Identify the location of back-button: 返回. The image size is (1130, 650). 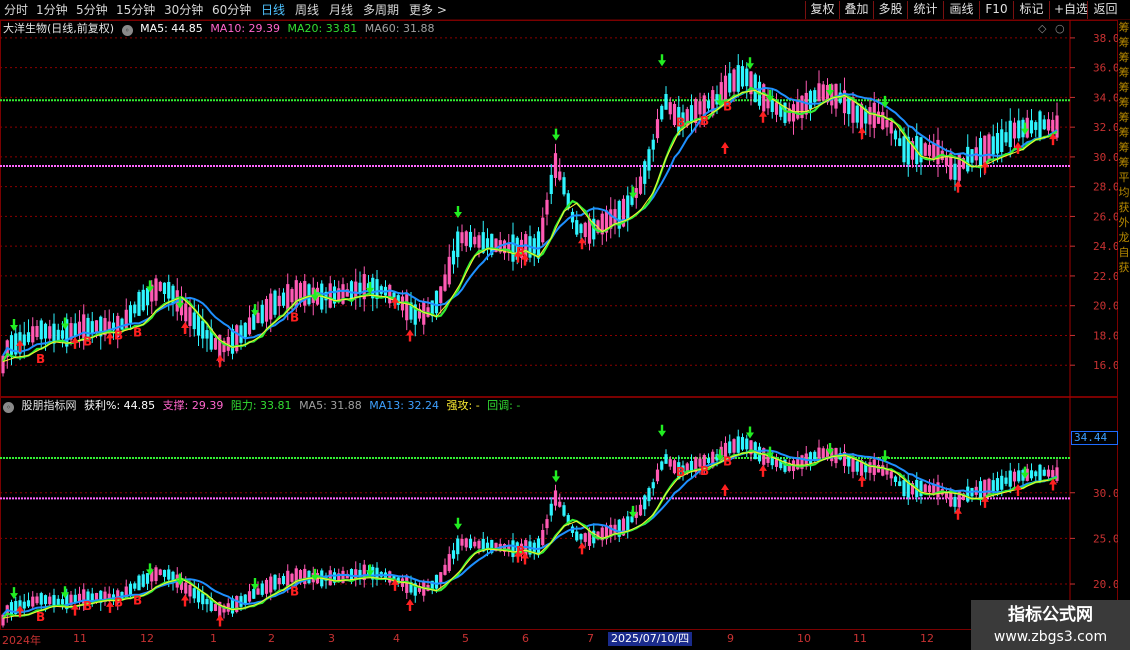
(1105, 10).